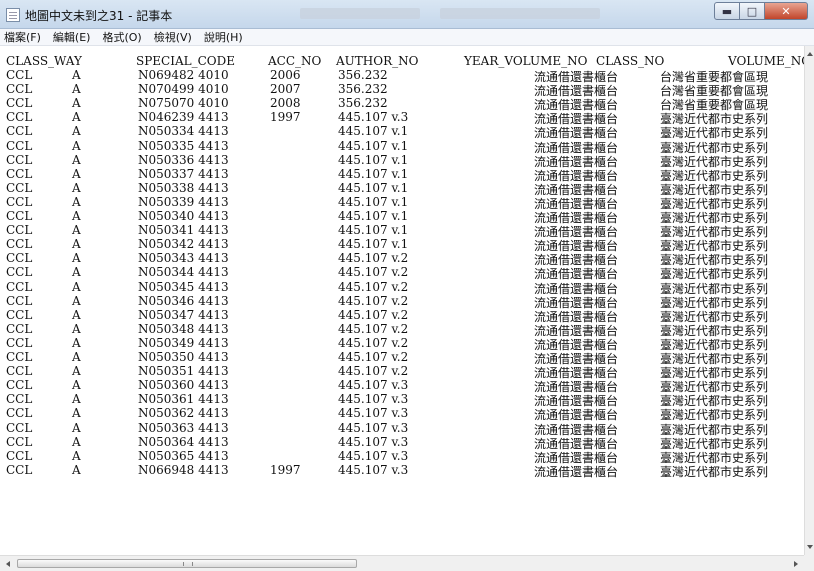  Describe the element at coordinates (183, 413) in the screenshot. I see `row-field: N050362 4413` at that location.